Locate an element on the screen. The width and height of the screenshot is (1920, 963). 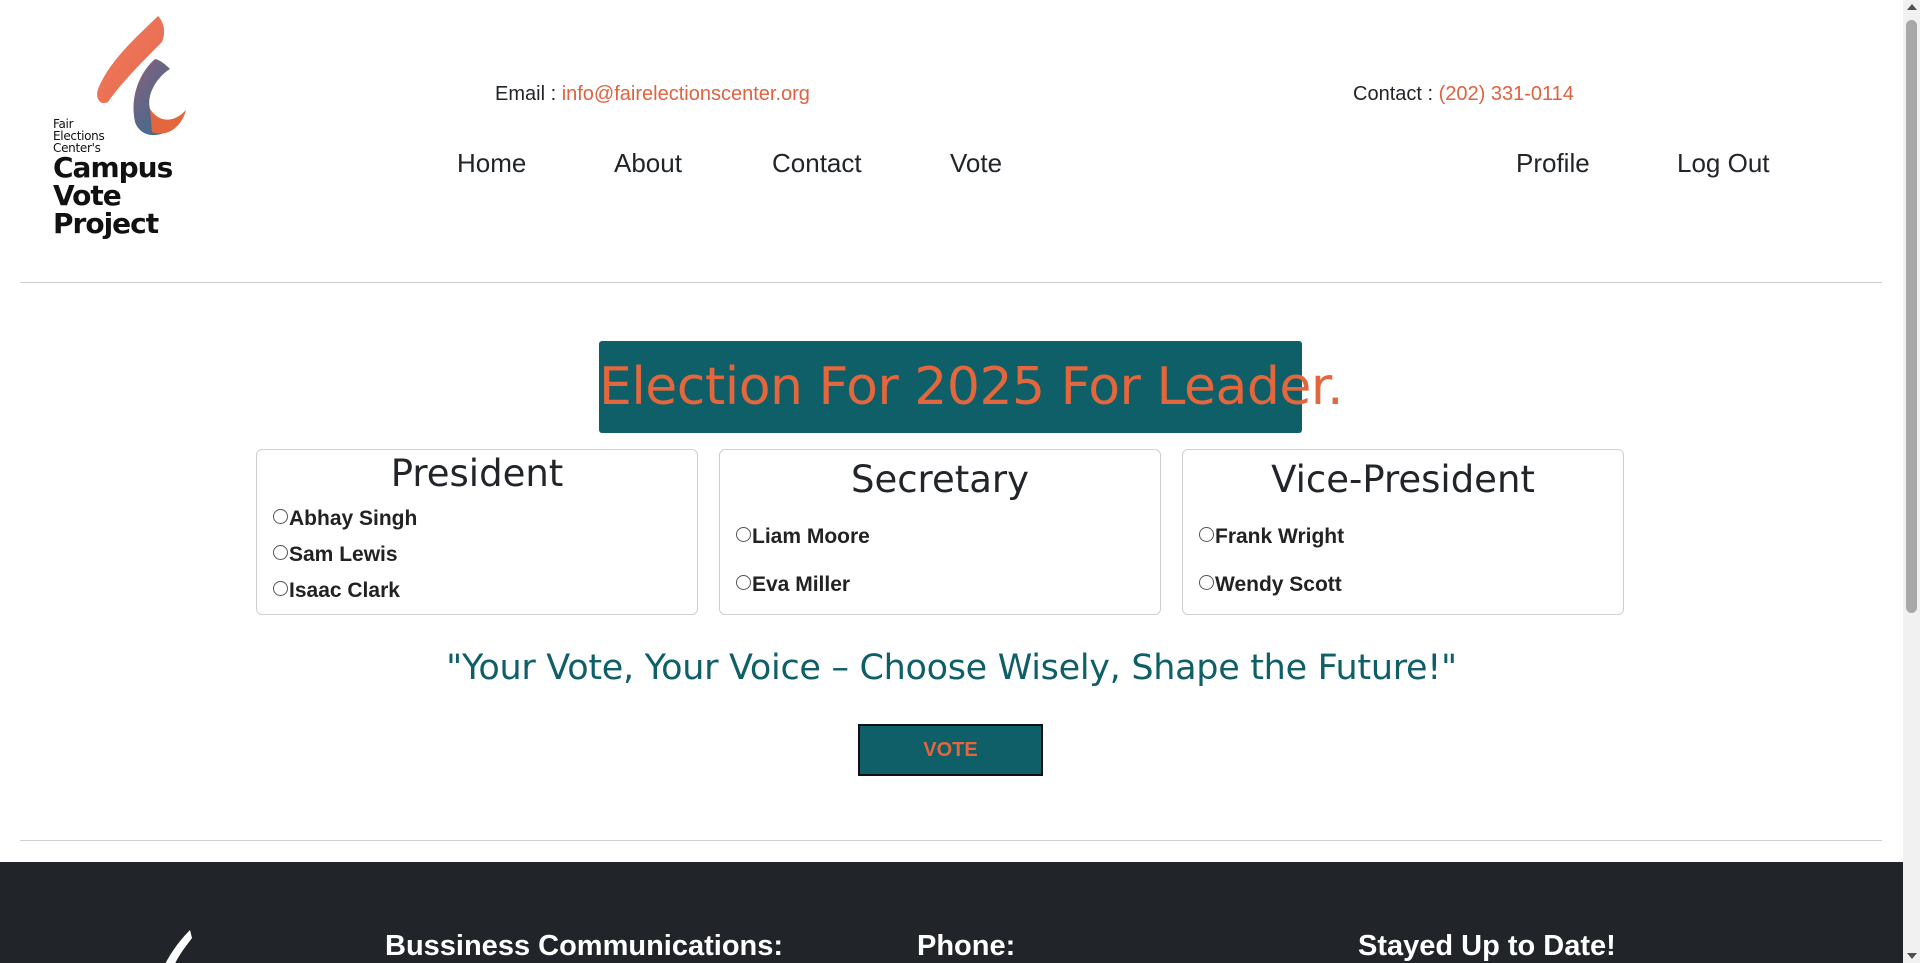
card-title-president: President is located at coordinates (477, 473).